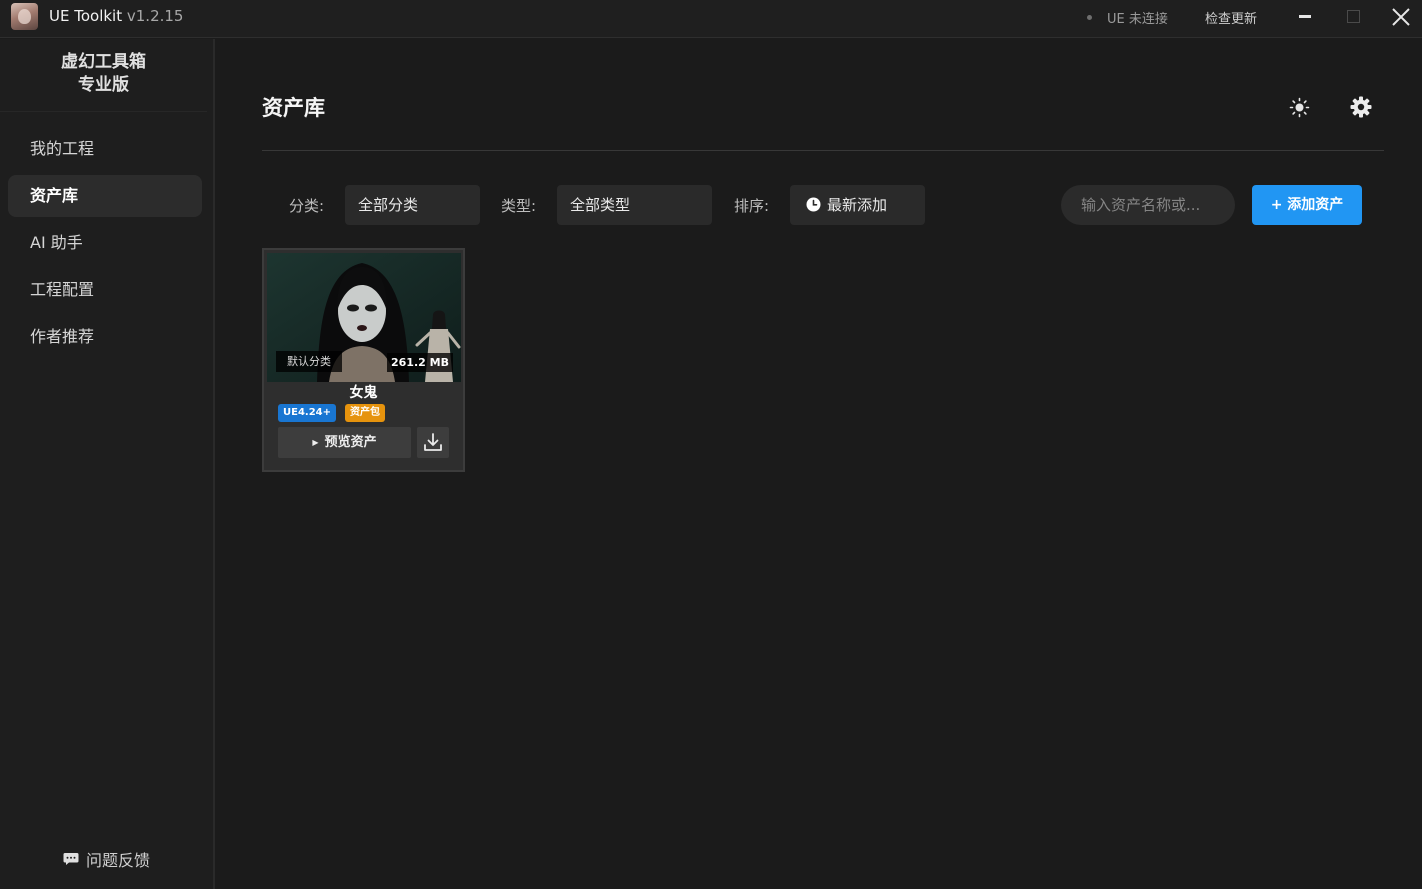  I want to click on sort-label: 排序:, so click(752, 206).